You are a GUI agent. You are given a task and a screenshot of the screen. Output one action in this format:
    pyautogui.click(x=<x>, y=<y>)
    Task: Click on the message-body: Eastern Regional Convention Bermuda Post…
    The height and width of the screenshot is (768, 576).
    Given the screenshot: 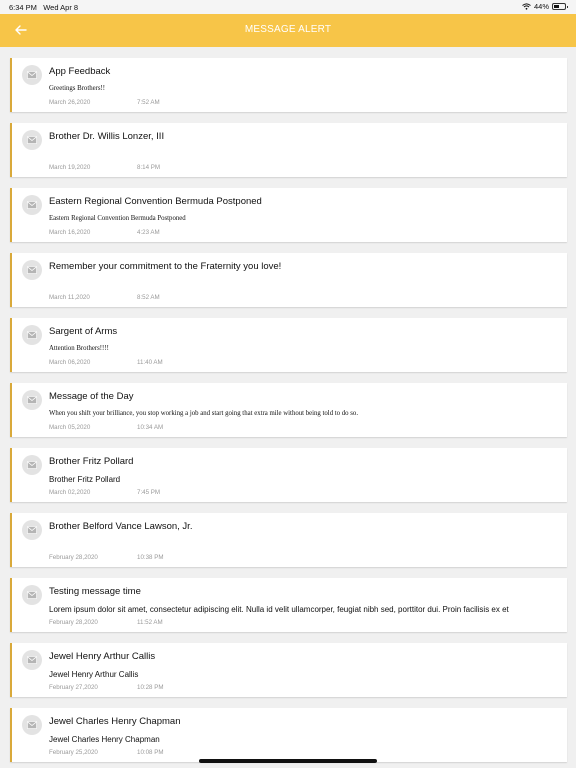 What is the action you would take?
    pyautogui.click(x=117, y=218)
    